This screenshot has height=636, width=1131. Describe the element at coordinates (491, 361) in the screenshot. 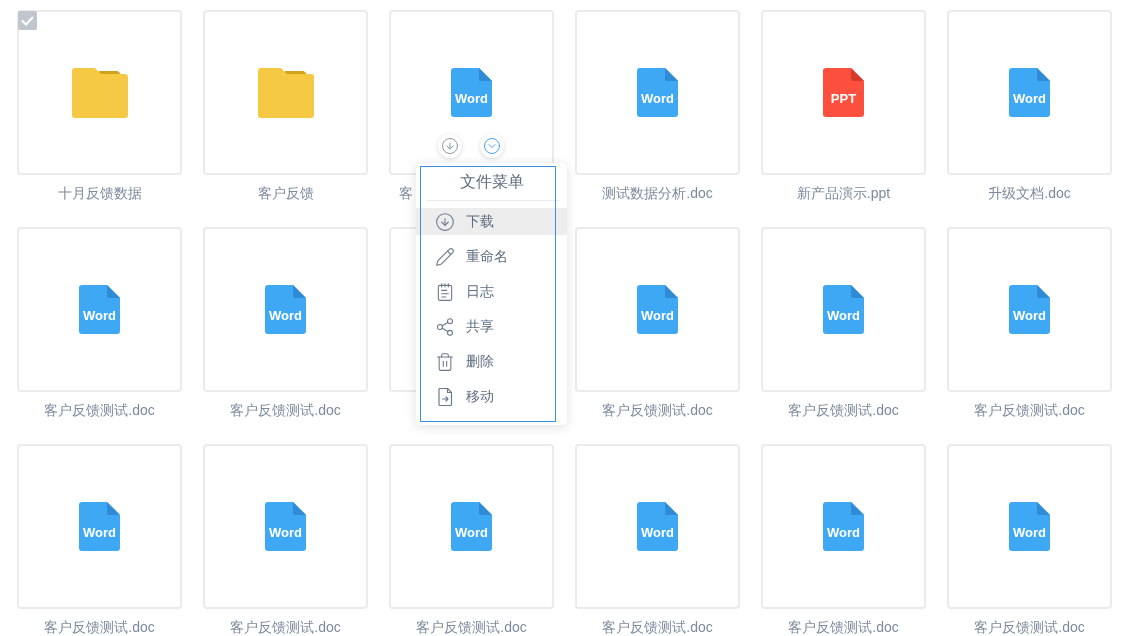

I see `menu-item: 删除` at that location.